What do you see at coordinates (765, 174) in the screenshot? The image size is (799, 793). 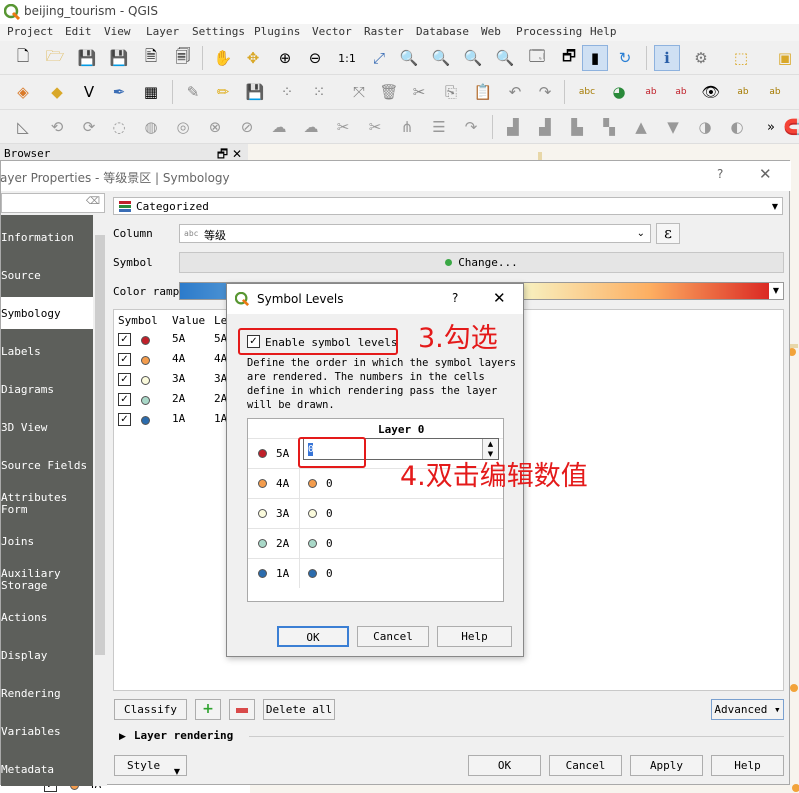 I see `close-icon: ✕` at bounding box center [765, 174].